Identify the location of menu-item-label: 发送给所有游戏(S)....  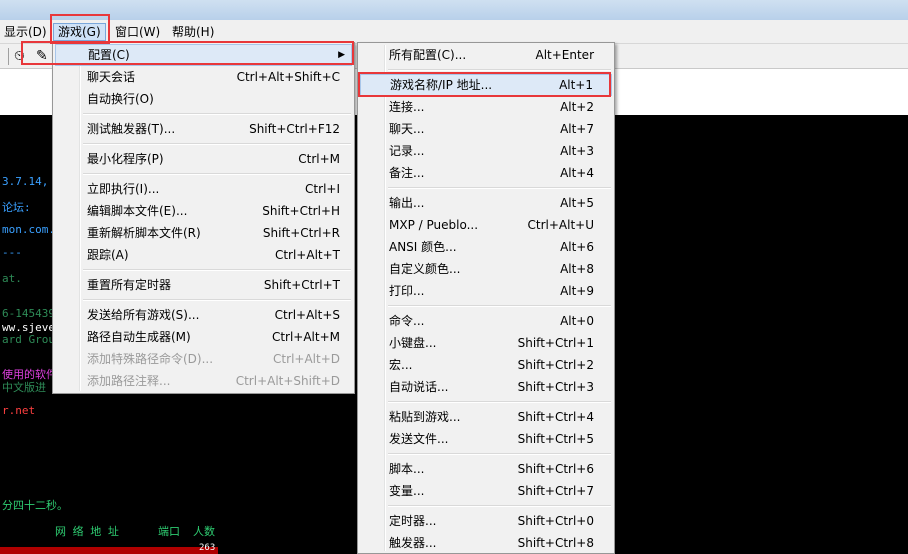
(143, 315).